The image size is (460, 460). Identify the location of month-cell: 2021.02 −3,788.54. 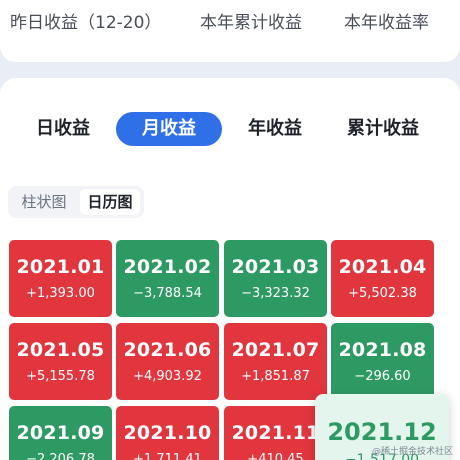
(167, 278).